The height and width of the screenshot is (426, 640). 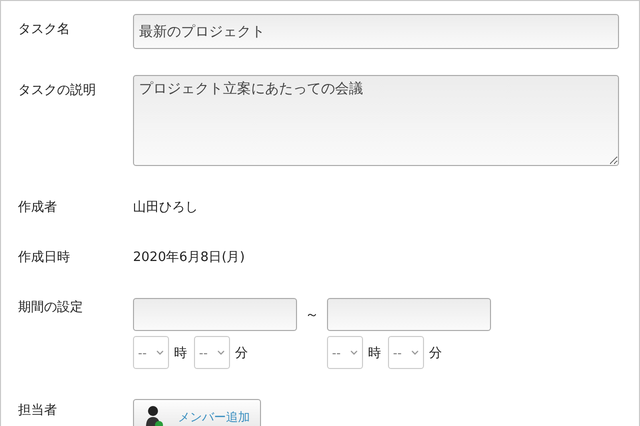 What do you see at coordinates (44, 257) in the screenshot?
I see `field-label: 作成日時` at bounding box center [44, 257].